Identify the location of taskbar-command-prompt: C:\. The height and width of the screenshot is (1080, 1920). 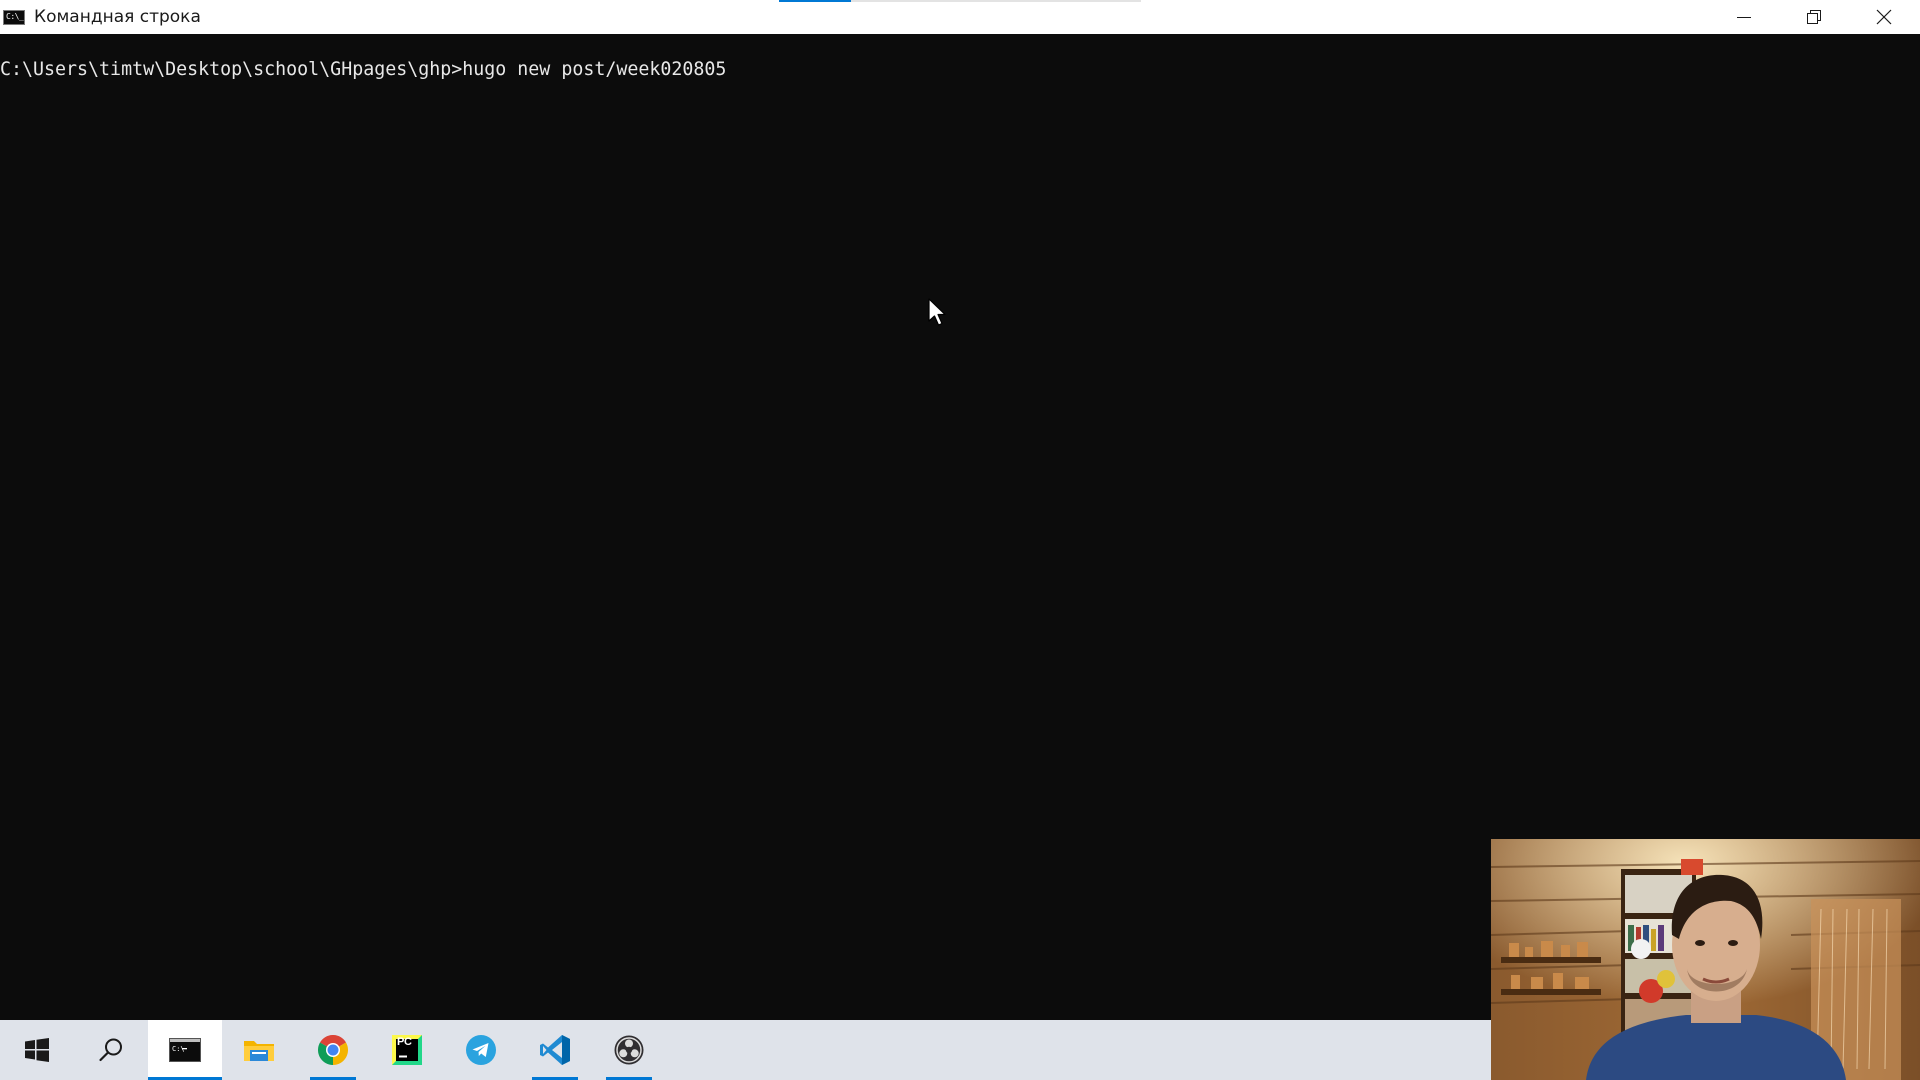
(185, 1050).